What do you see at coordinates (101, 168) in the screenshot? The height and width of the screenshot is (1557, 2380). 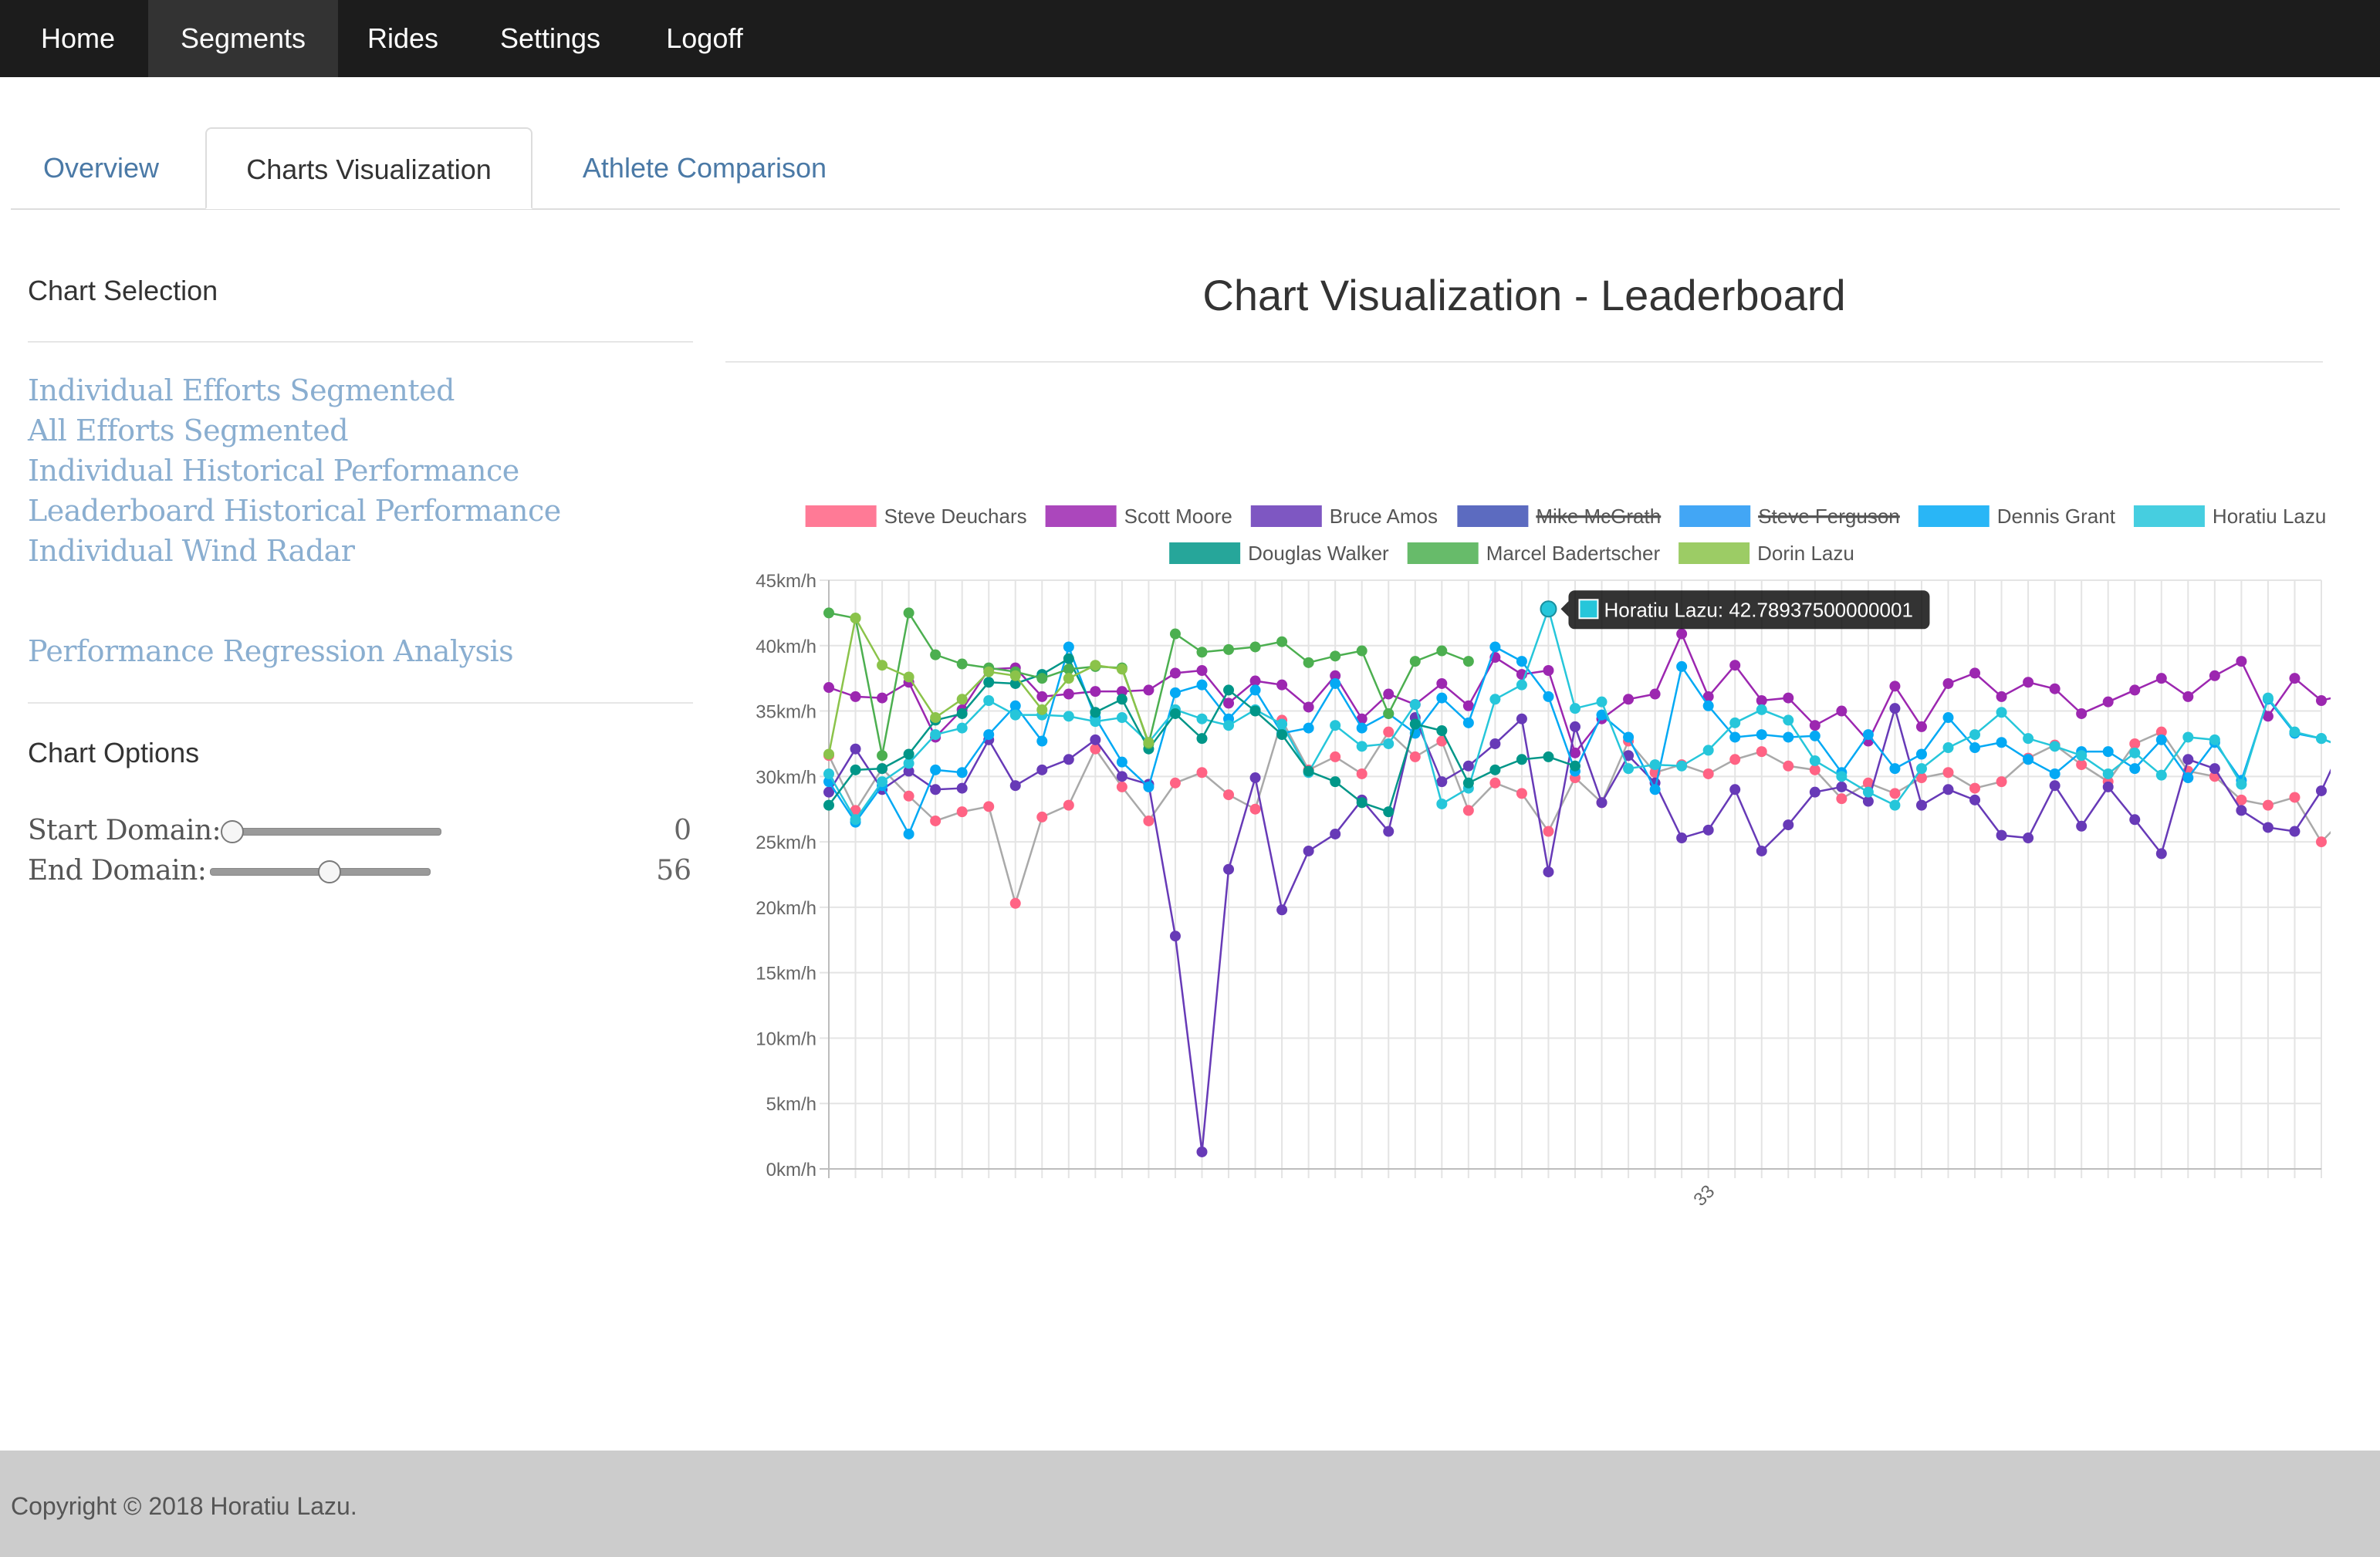 I see `tab-overview: Overview` at bounding box center [101, 168].